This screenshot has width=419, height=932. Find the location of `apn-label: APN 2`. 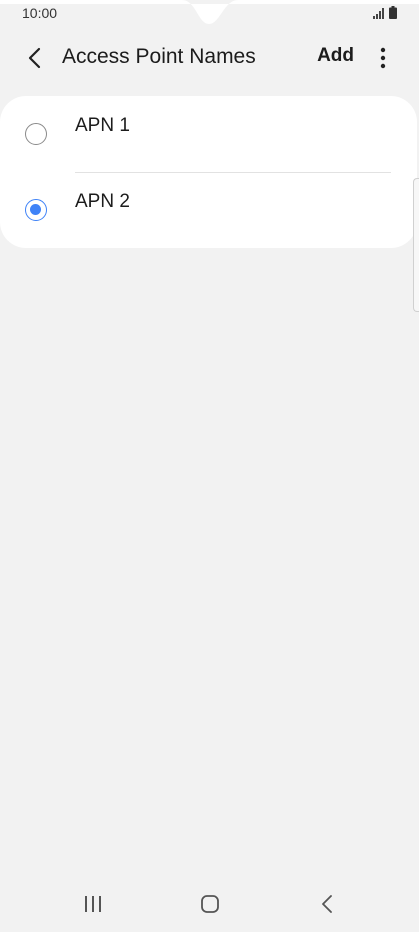

apn-label: APN 2 is located at coordinates (102, 201).